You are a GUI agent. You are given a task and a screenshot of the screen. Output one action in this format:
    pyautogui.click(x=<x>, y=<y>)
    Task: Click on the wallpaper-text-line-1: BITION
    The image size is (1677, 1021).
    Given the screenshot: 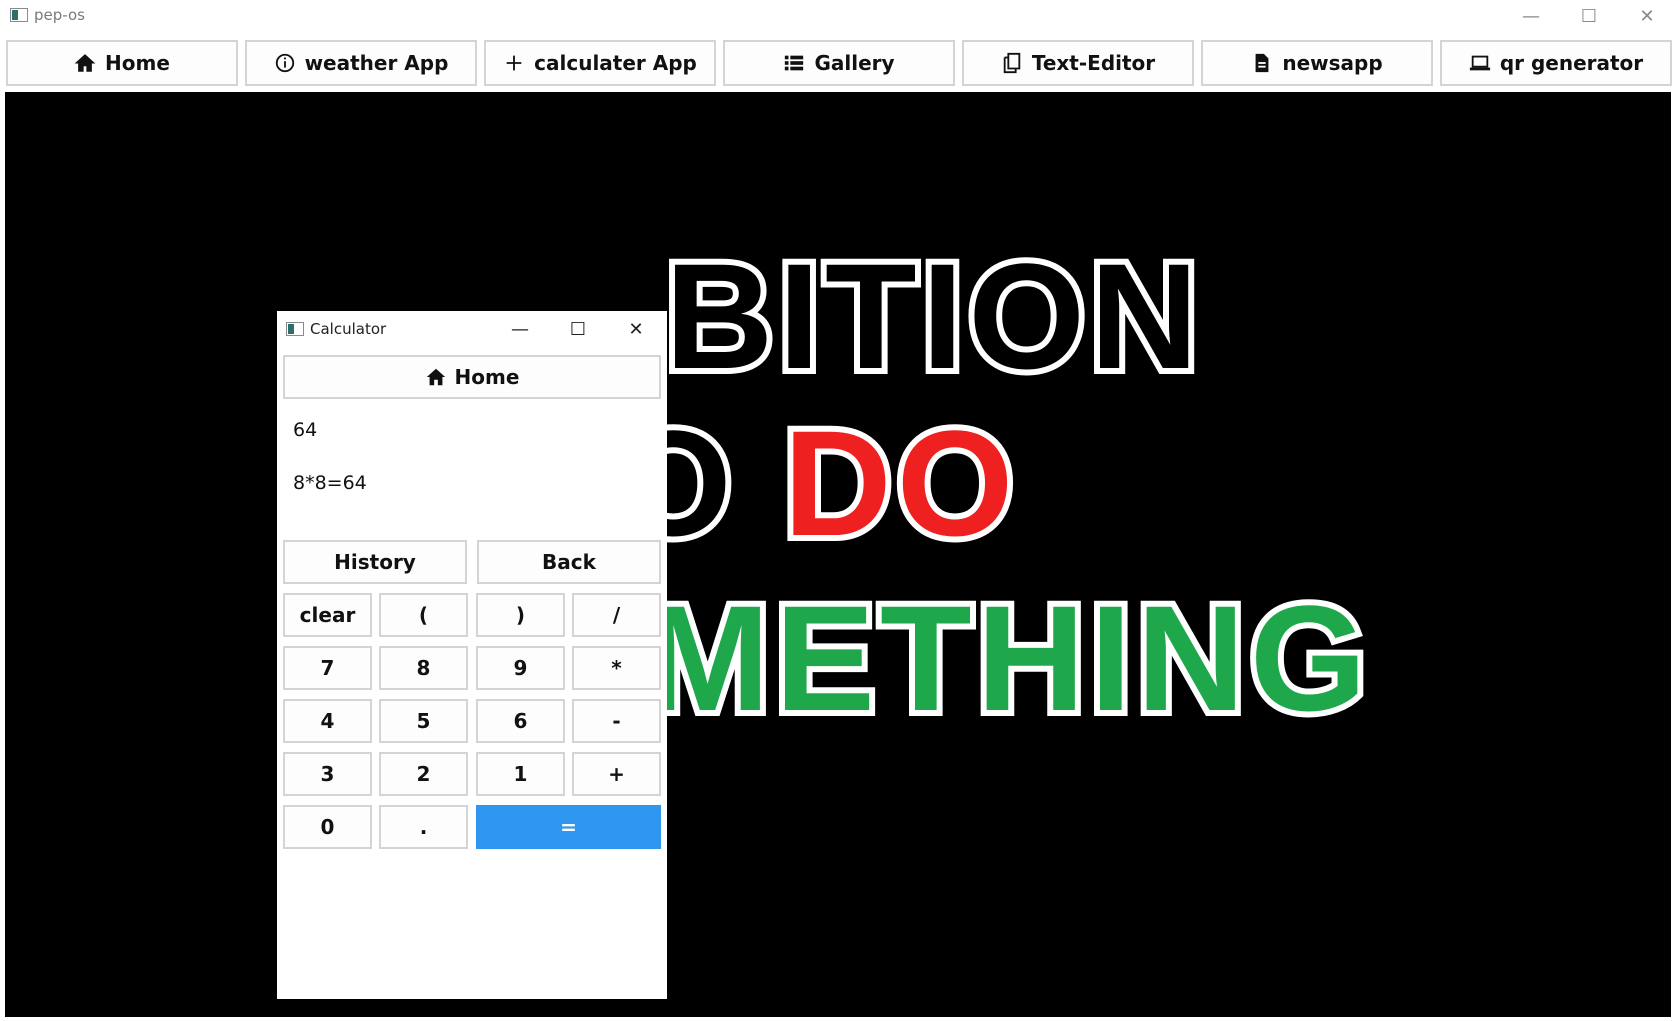 What is the action you would take?
    pyautogui.click(x=931, y=316)
    